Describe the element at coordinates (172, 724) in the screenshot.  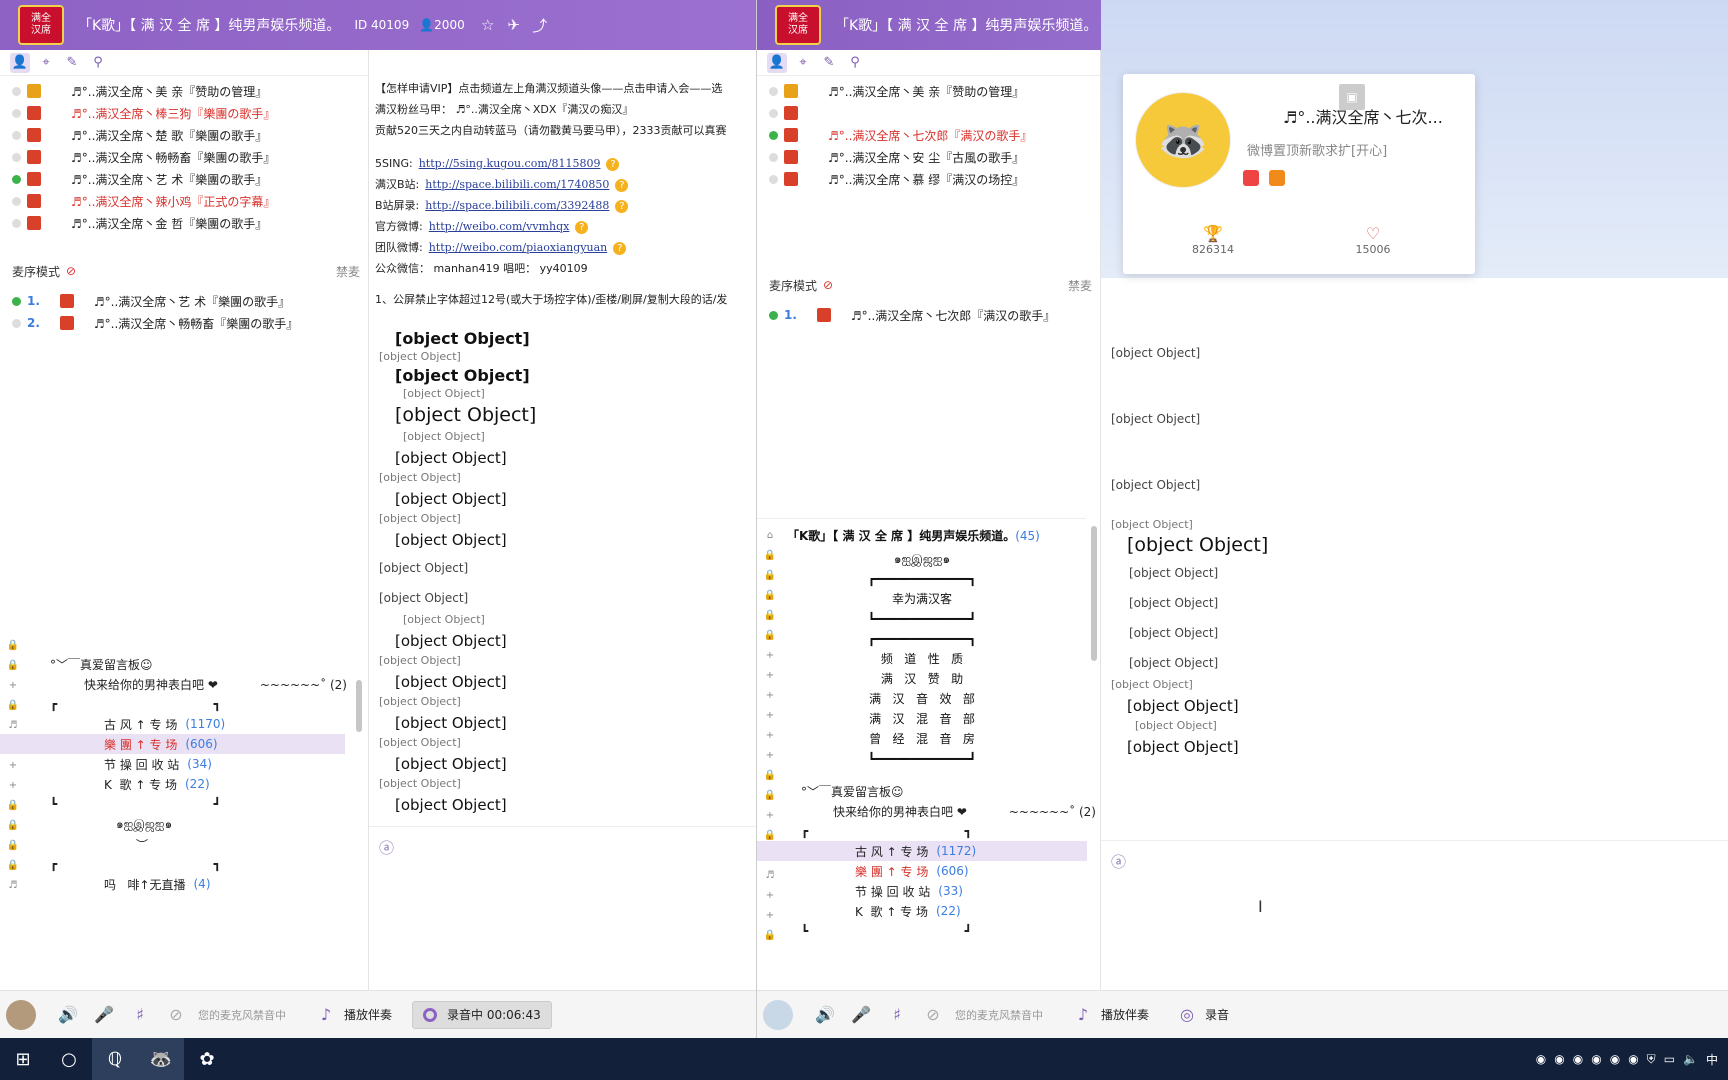
I see `channel-item: 古 风 ↑ 专 场 (1170)` at that location.